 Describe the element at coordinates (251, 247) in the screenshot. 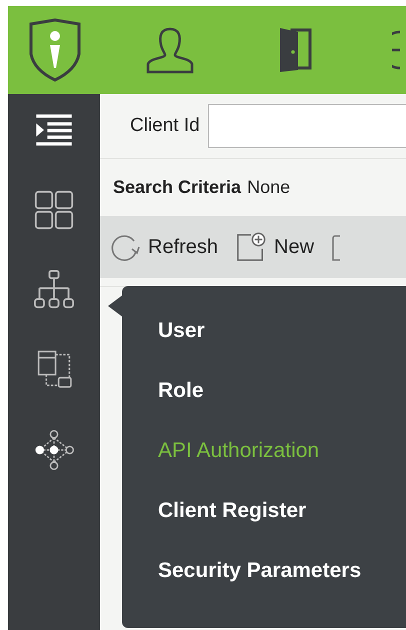

I see `new-document-icon` at that location.